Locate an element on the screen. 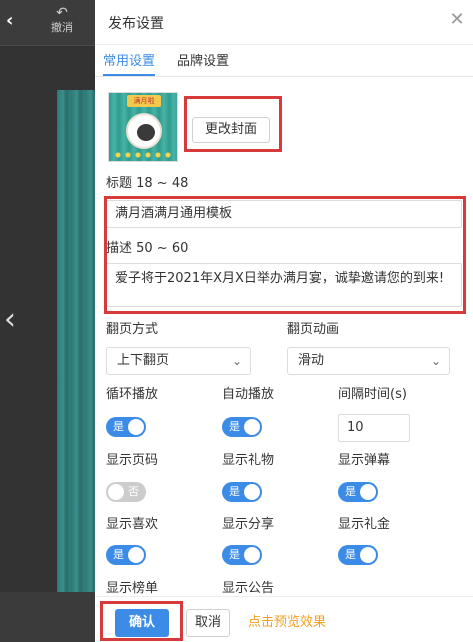  show-page-toggle: 否 is located at coordinates (126, 492).